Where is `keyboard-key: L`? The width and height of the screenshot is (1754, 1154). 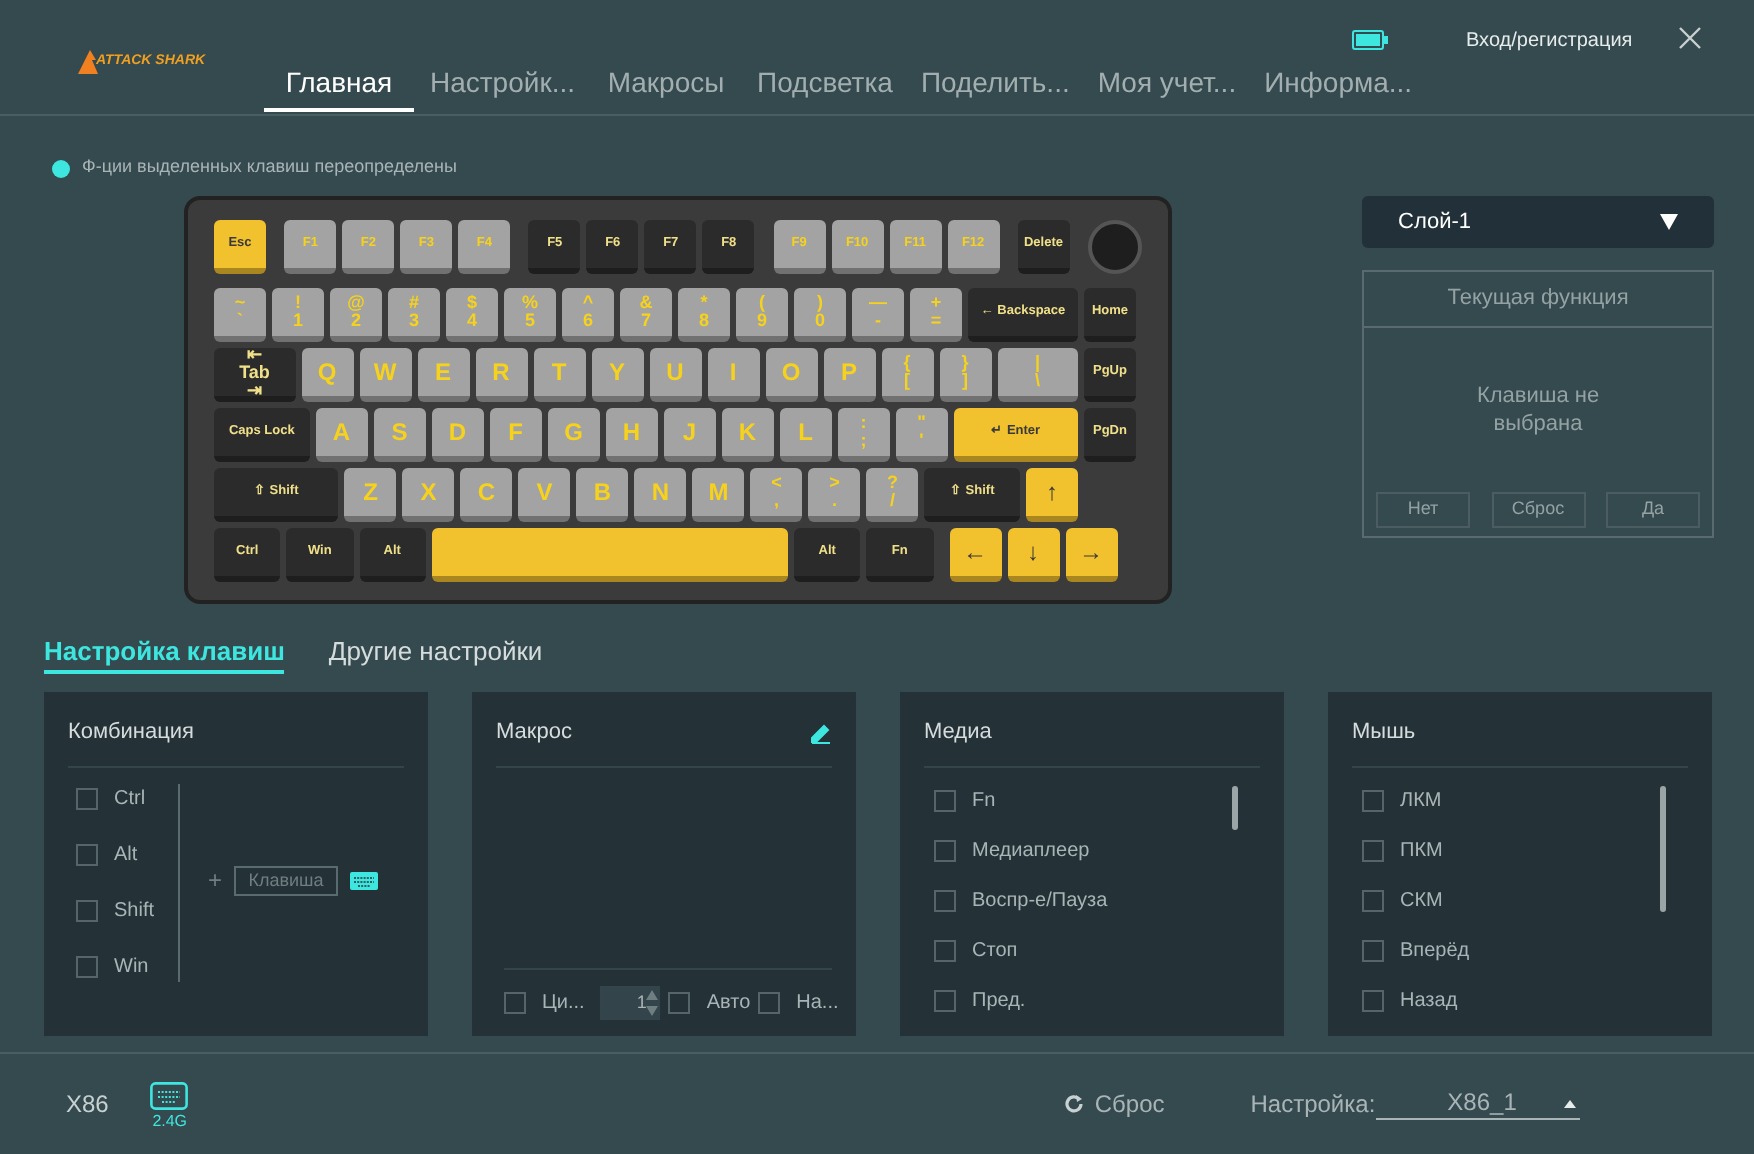 keyboard-key: L is located at coordinates (805, 435).